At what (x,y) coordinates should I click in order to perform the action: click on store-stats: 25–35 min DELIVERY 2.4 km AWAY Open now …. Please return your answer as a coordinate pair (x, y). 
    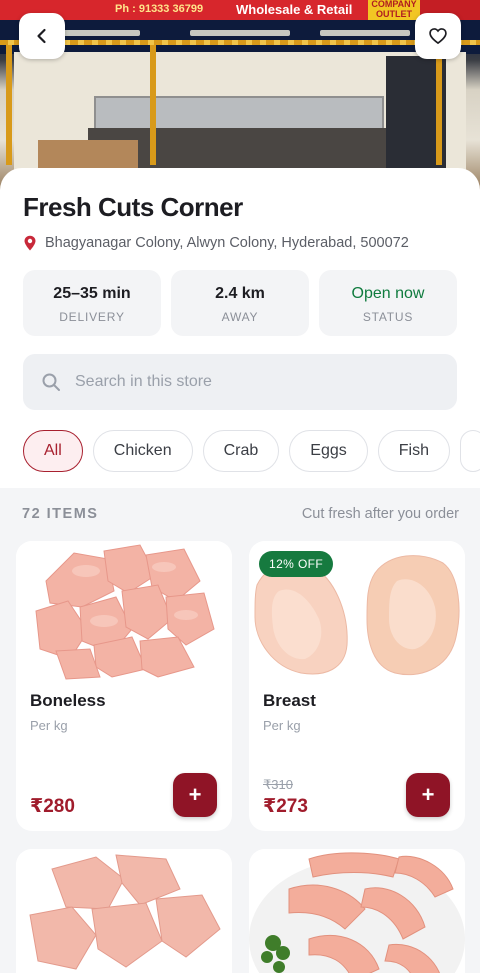
    Looking at the image, I should click on (240, 303).